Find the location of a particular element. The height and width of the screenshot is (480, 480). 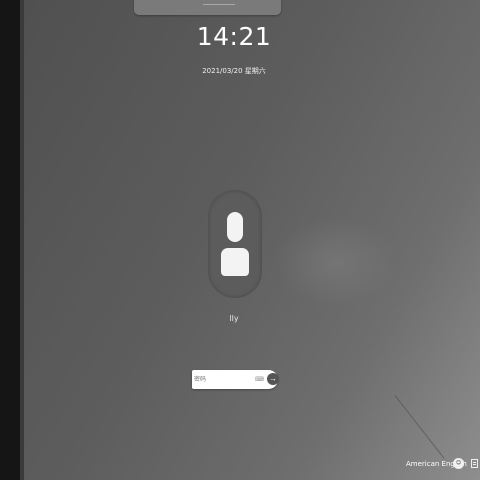

keyboard-icon: ⌨ is located at coordinates (259, 379).